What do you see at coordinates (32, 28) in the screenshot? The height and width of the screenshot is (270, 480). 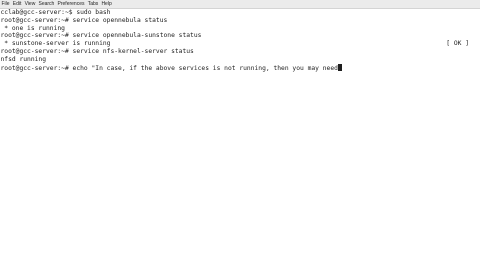 I see `terminal-line-text: * one is running` at bounding box center [32, 28].